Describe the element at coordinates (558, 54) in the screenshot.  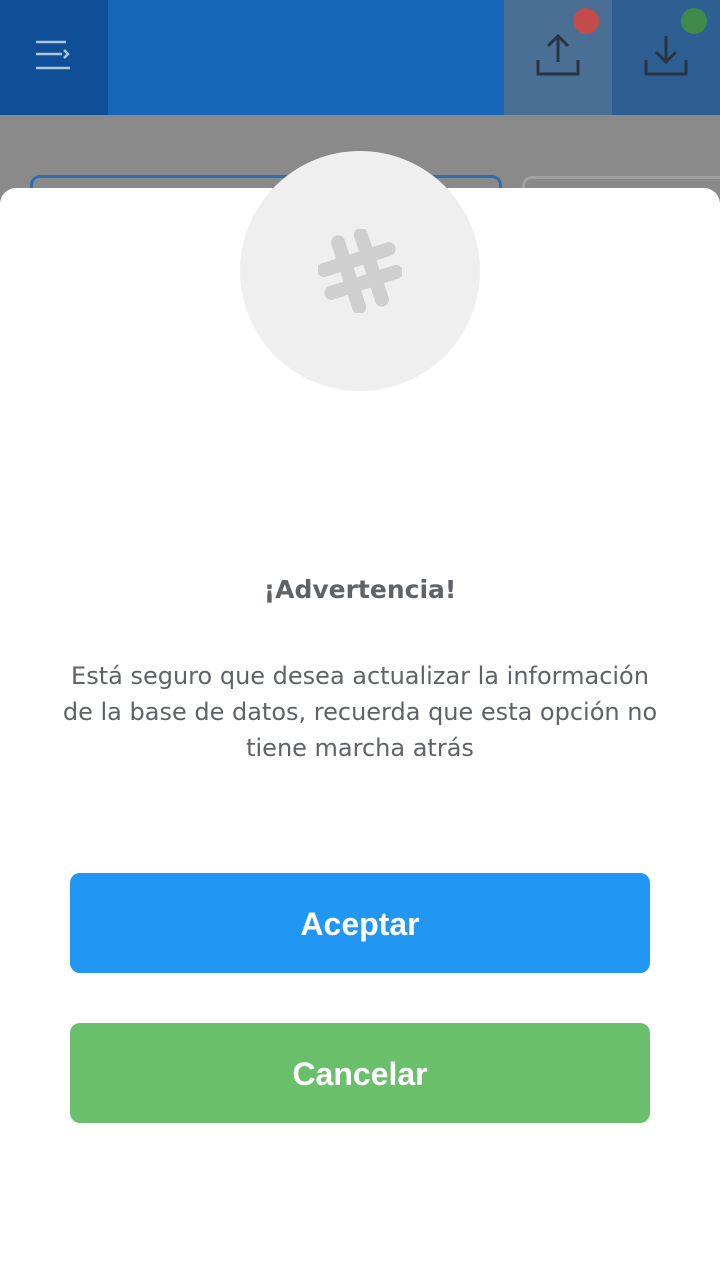
I see `upload-icon` at that location.